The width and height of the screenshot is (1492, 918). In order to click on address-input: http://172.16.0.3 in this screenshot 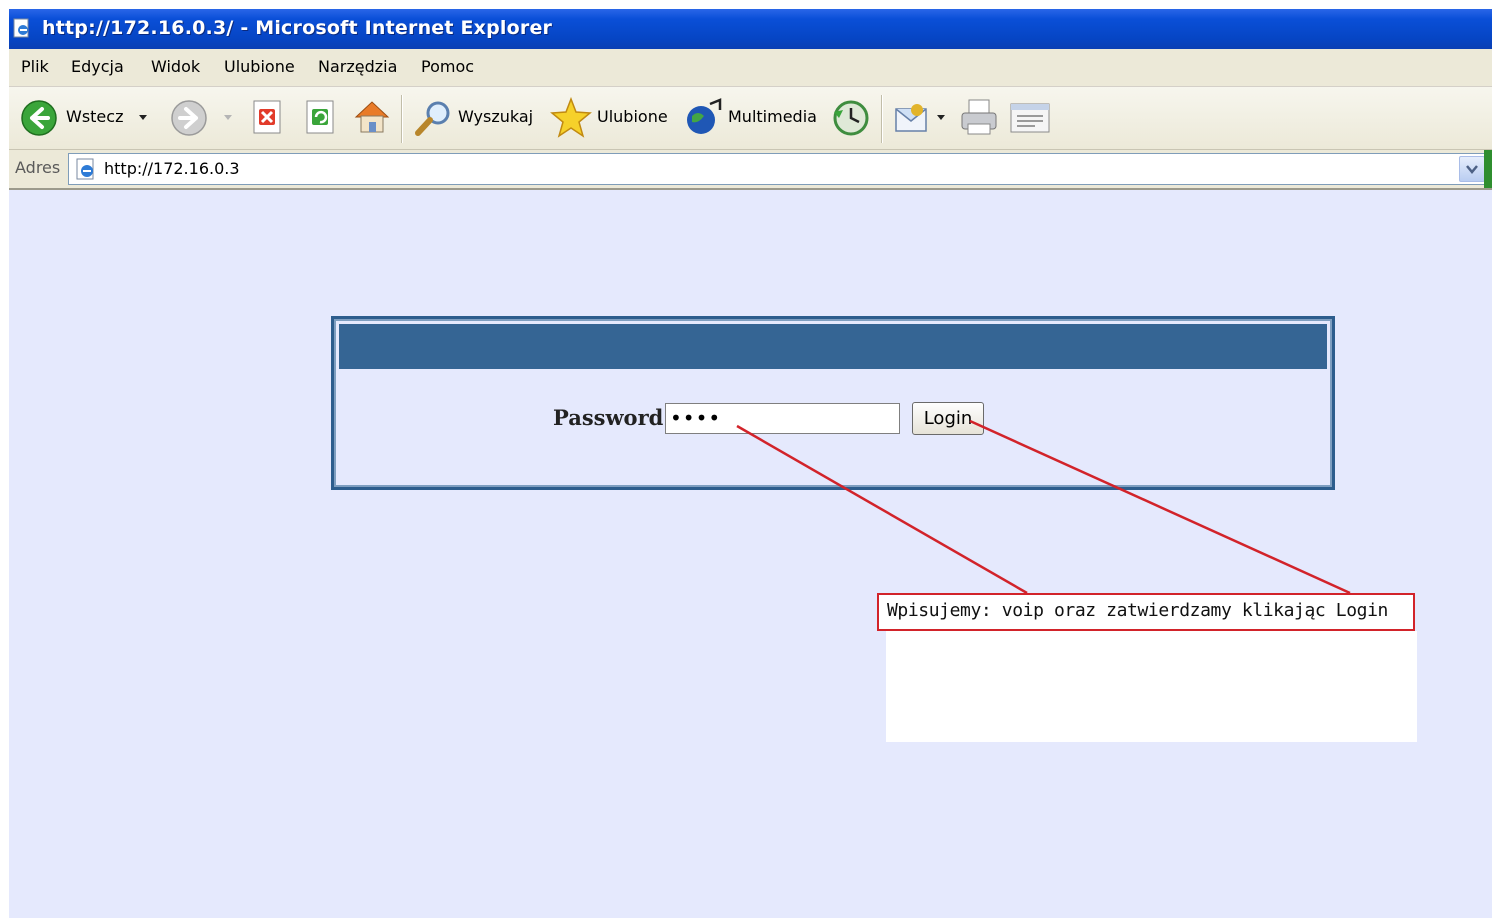, I will do `click(778, 169)`.